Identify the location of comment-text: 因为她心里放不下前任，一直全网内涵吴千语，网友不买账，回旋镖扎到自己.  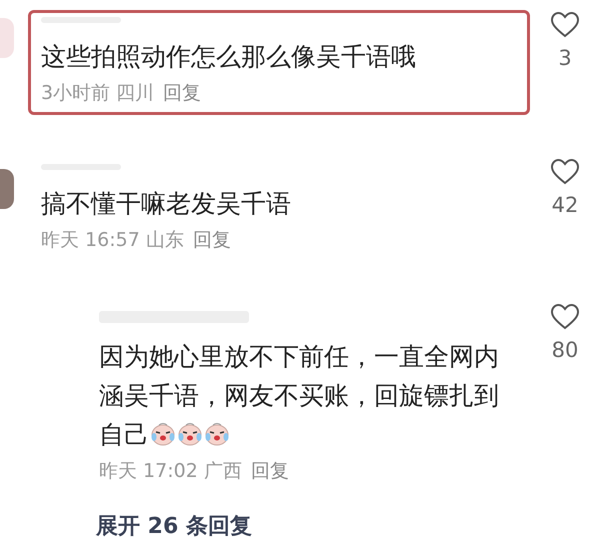
(299, 396).